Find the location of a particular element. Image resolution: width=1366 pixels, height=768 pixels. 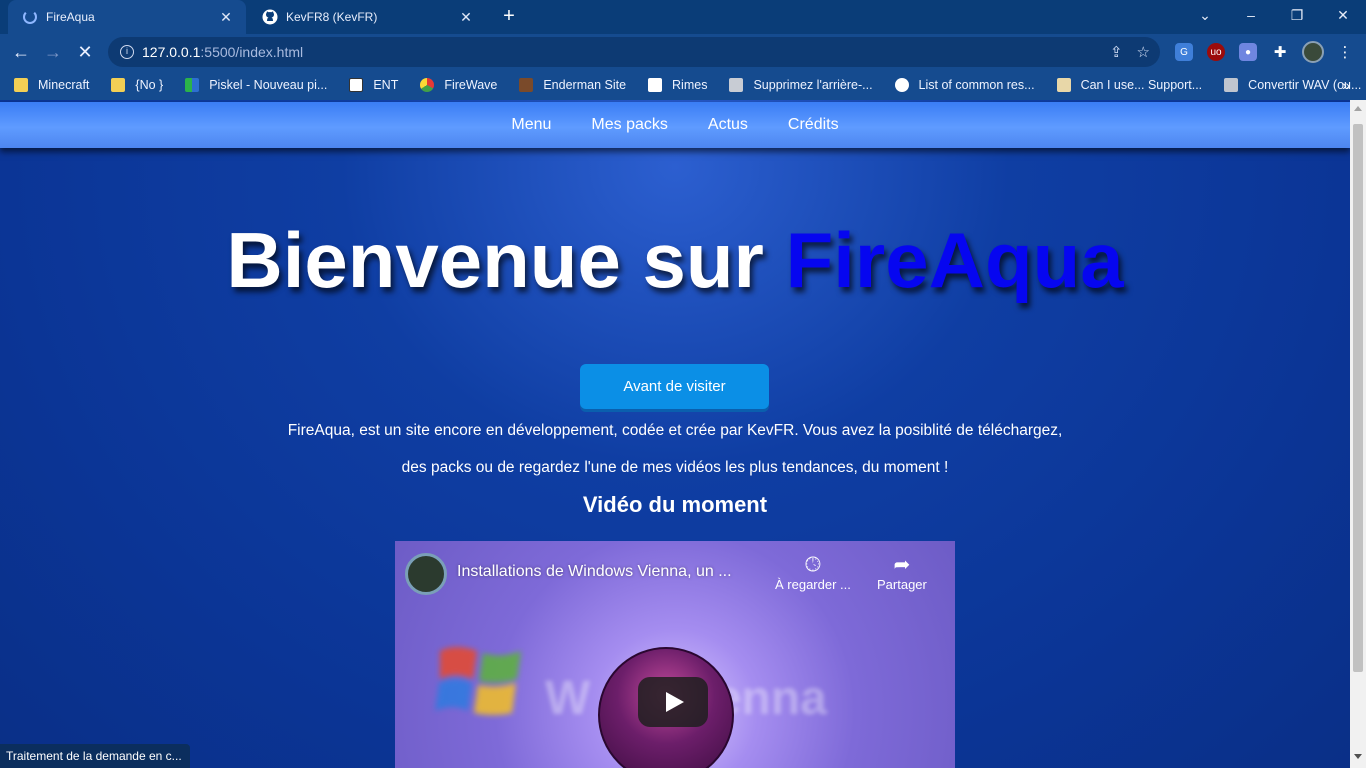

tab-fireaqua: FireAqua ✕ is located at coordinates (127, 17).